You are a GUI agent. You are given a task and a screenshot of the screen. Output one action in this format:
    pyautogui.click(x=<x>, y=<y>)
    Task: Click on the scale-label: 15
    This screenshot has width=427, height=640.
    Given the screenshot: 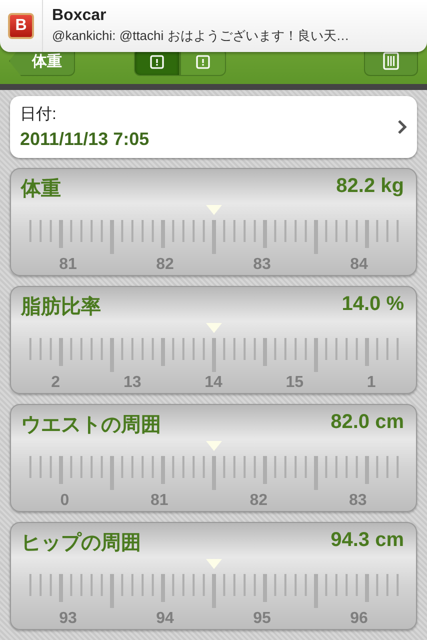 What is the action you would take?
    pyautogui.click(x=295, y=383)
    